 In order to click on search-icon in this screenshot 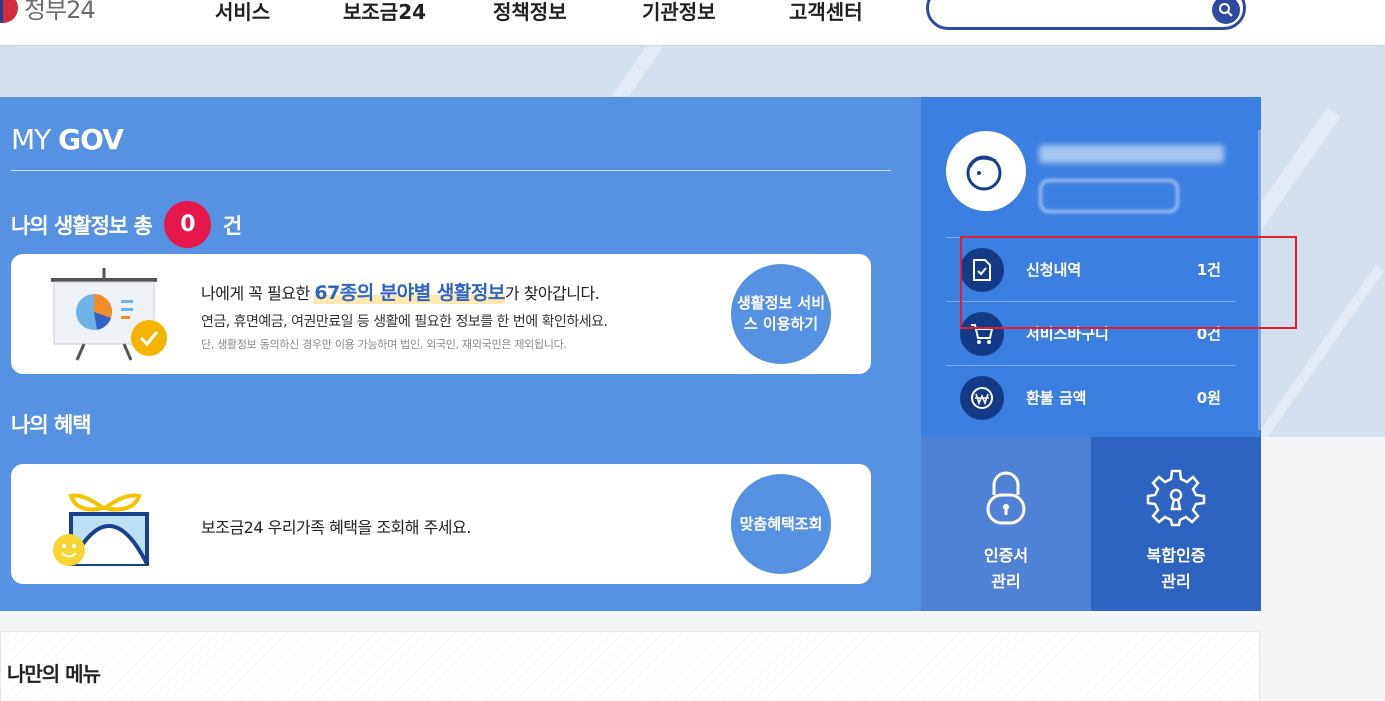, I will do `click(1226, 10)`.